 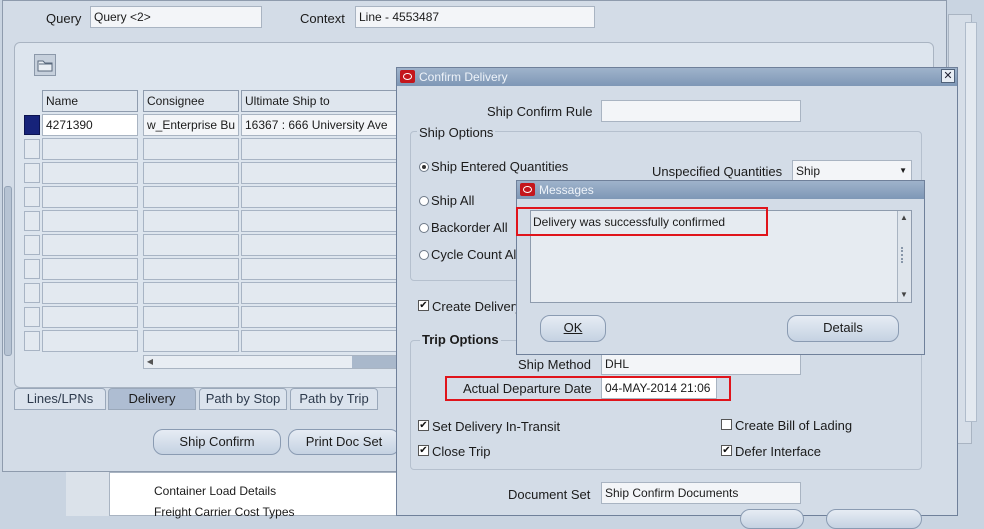 I want to click on ship-method-field: DHL, so click(x=701, y=364).